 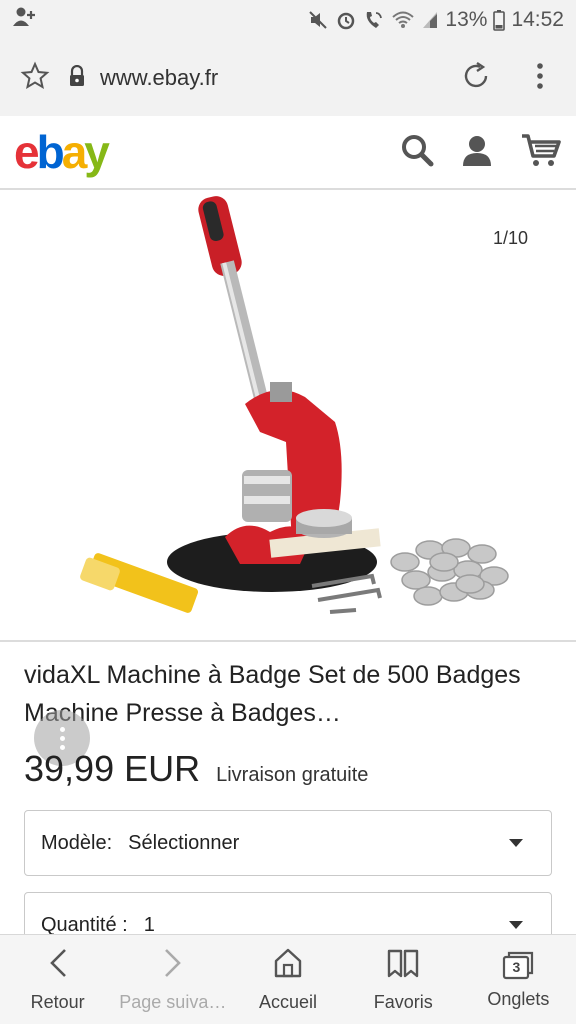 I want to click on browser-url-bar: www.ebay.fr, so click(x=288, y=78).